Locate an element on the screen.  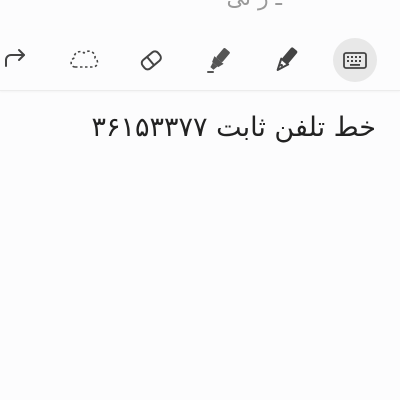
keyboard-button is located at coordinates (355, 60).